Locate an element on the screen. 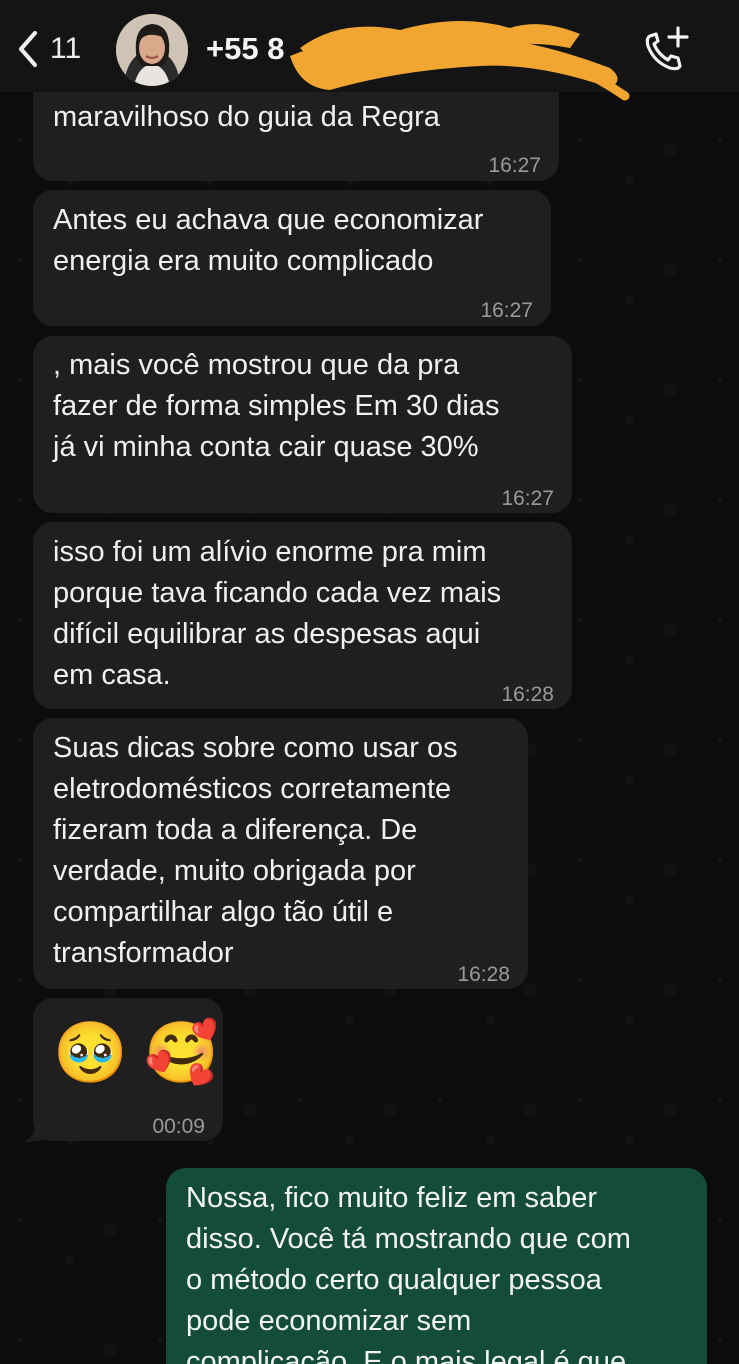 Image resolution: width=739 pixels, height=1364 pixels. message-bubble-emoji: 🥹 🥰 00:09 is located at coordinates (128, 1069).